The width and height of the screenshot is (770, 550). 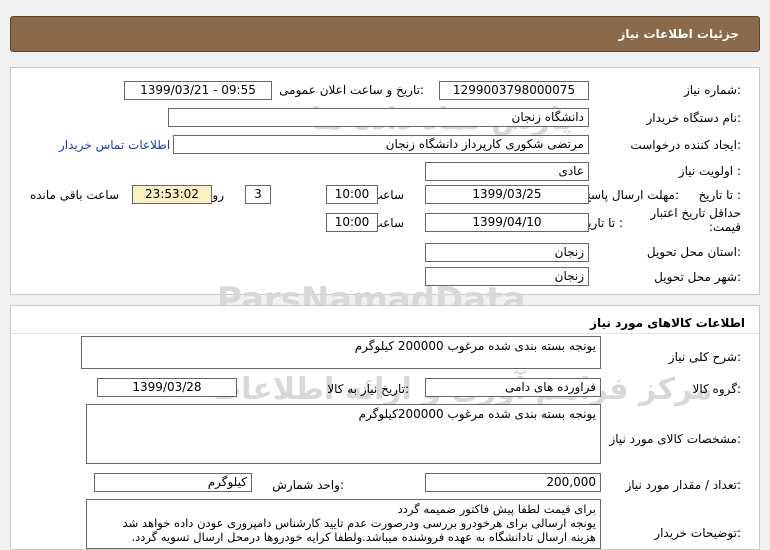 I want to click on page-header: جزئیات اطلاعات نیاز, so click(x=385, y=34).